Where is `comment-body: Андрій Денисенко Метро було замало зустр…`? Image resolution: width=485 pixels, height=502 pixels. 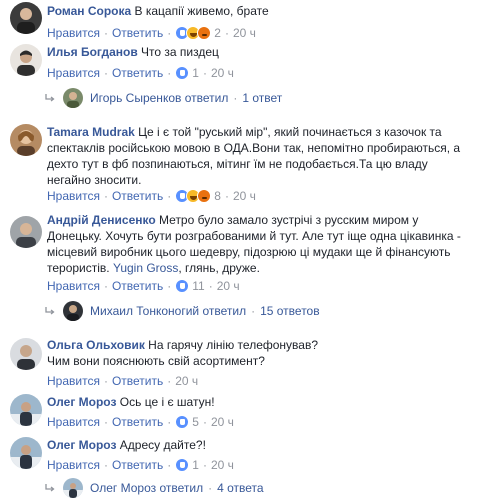
comment-body: Андрій Денисенко Метро було замало зустр… is located at coordinates (257, 244).